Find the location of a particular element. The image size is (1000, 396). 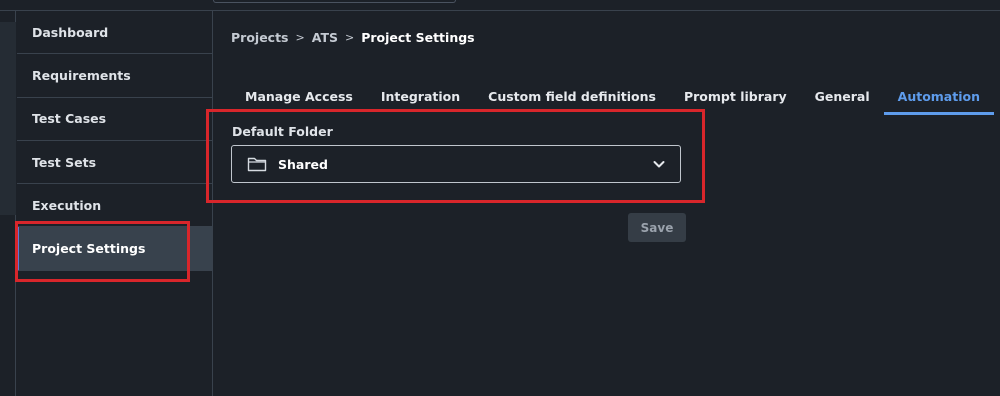

save-button: Save is located at coordinates (657, 227).